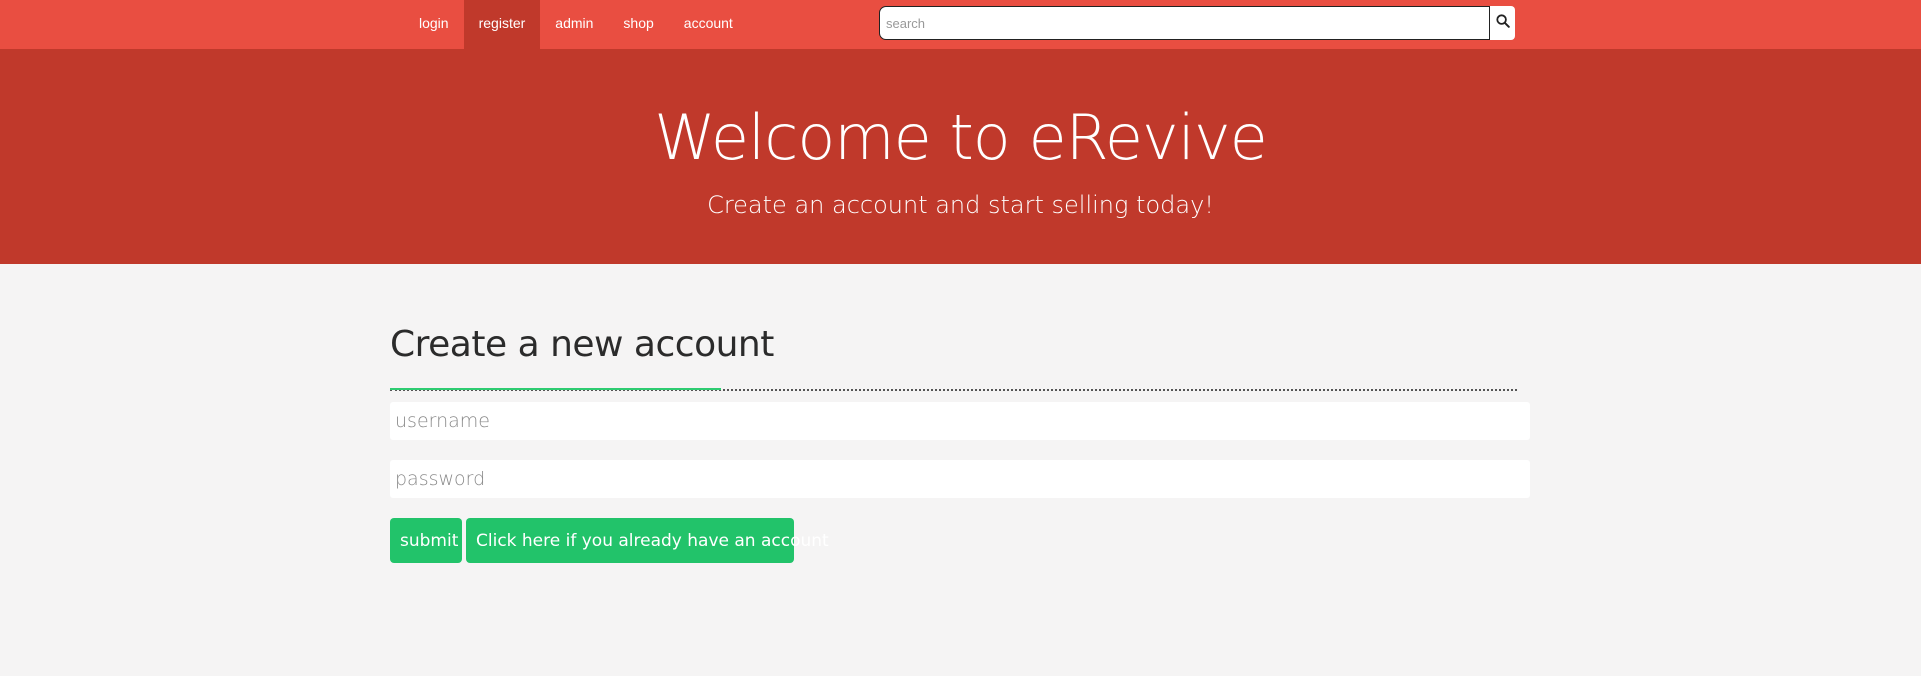  I want to click on username-field, so click(960, 421).